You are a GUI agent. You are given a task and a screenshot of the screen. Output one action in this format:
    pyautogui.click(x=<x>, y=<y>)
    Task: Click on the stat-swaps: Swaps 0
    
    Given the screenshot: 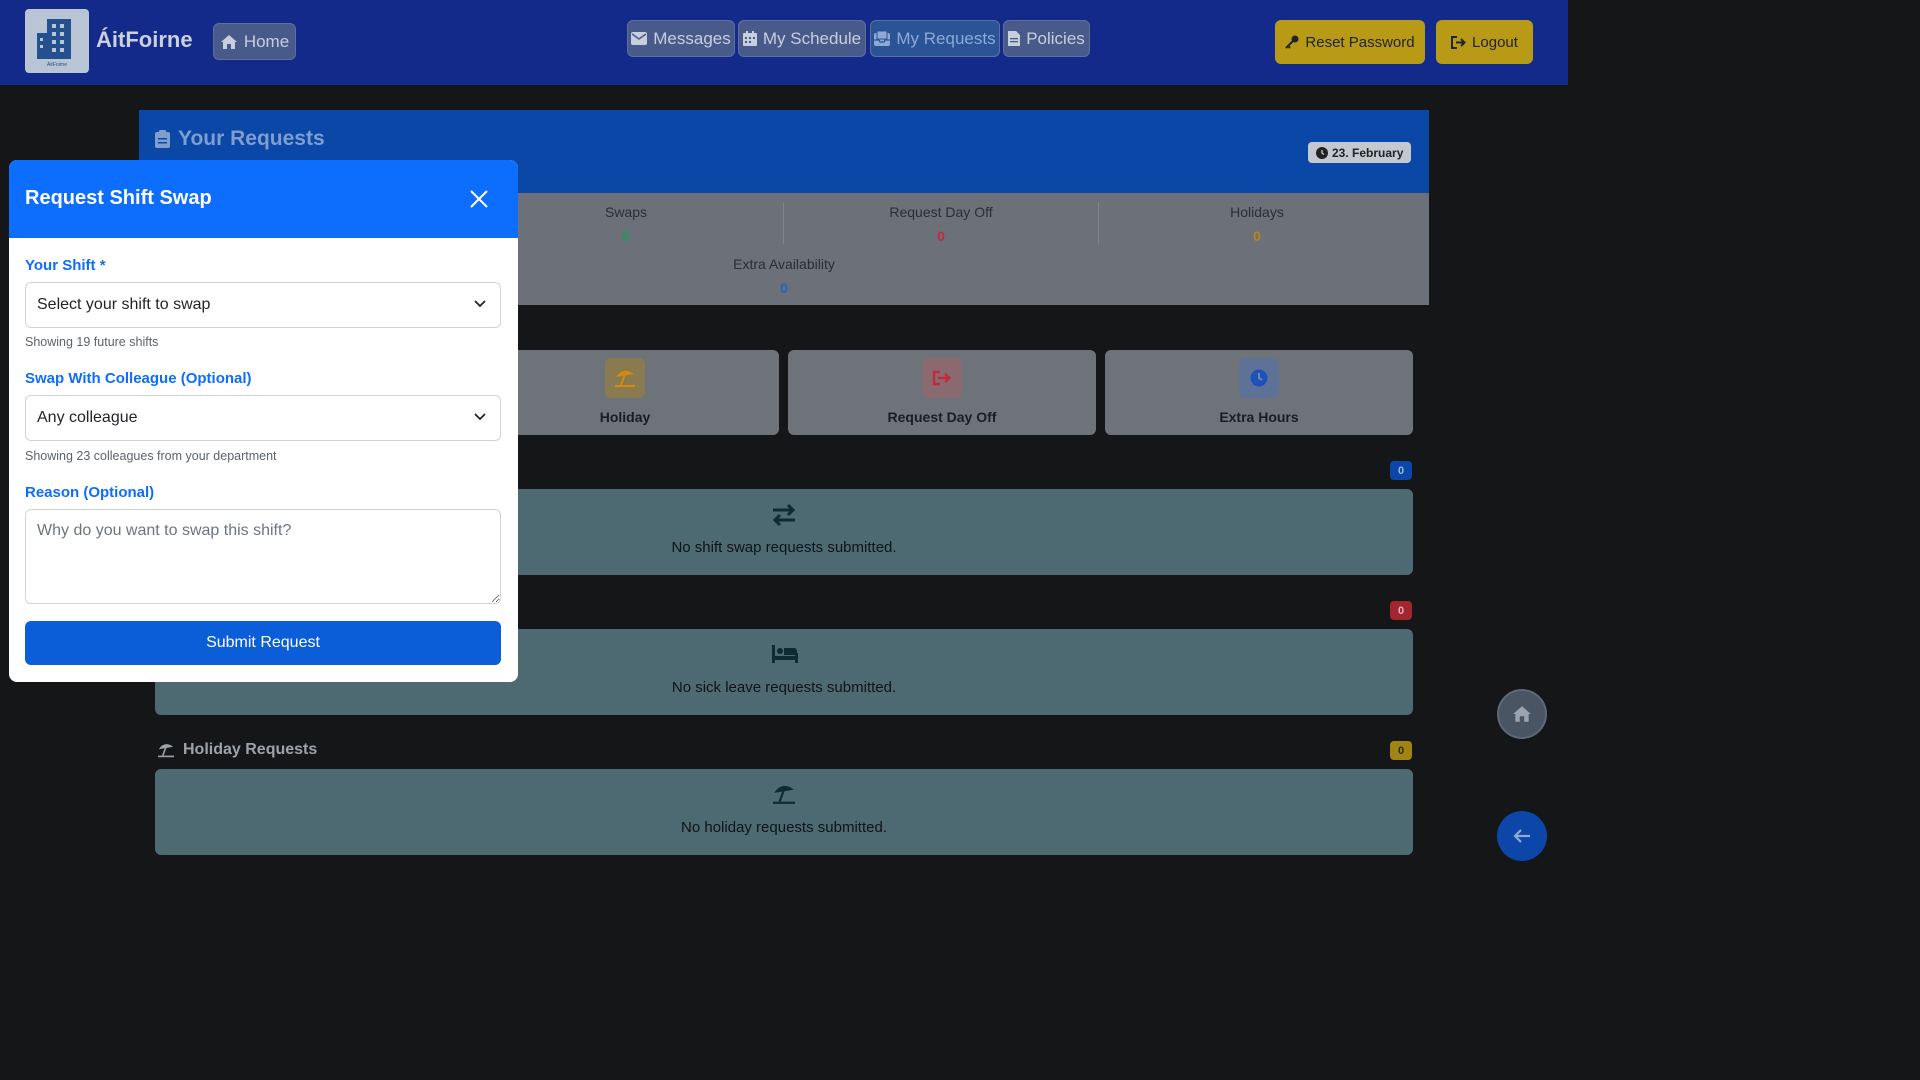 What is the action you would take?
    pyautogui.click(x=626, y=224)
    